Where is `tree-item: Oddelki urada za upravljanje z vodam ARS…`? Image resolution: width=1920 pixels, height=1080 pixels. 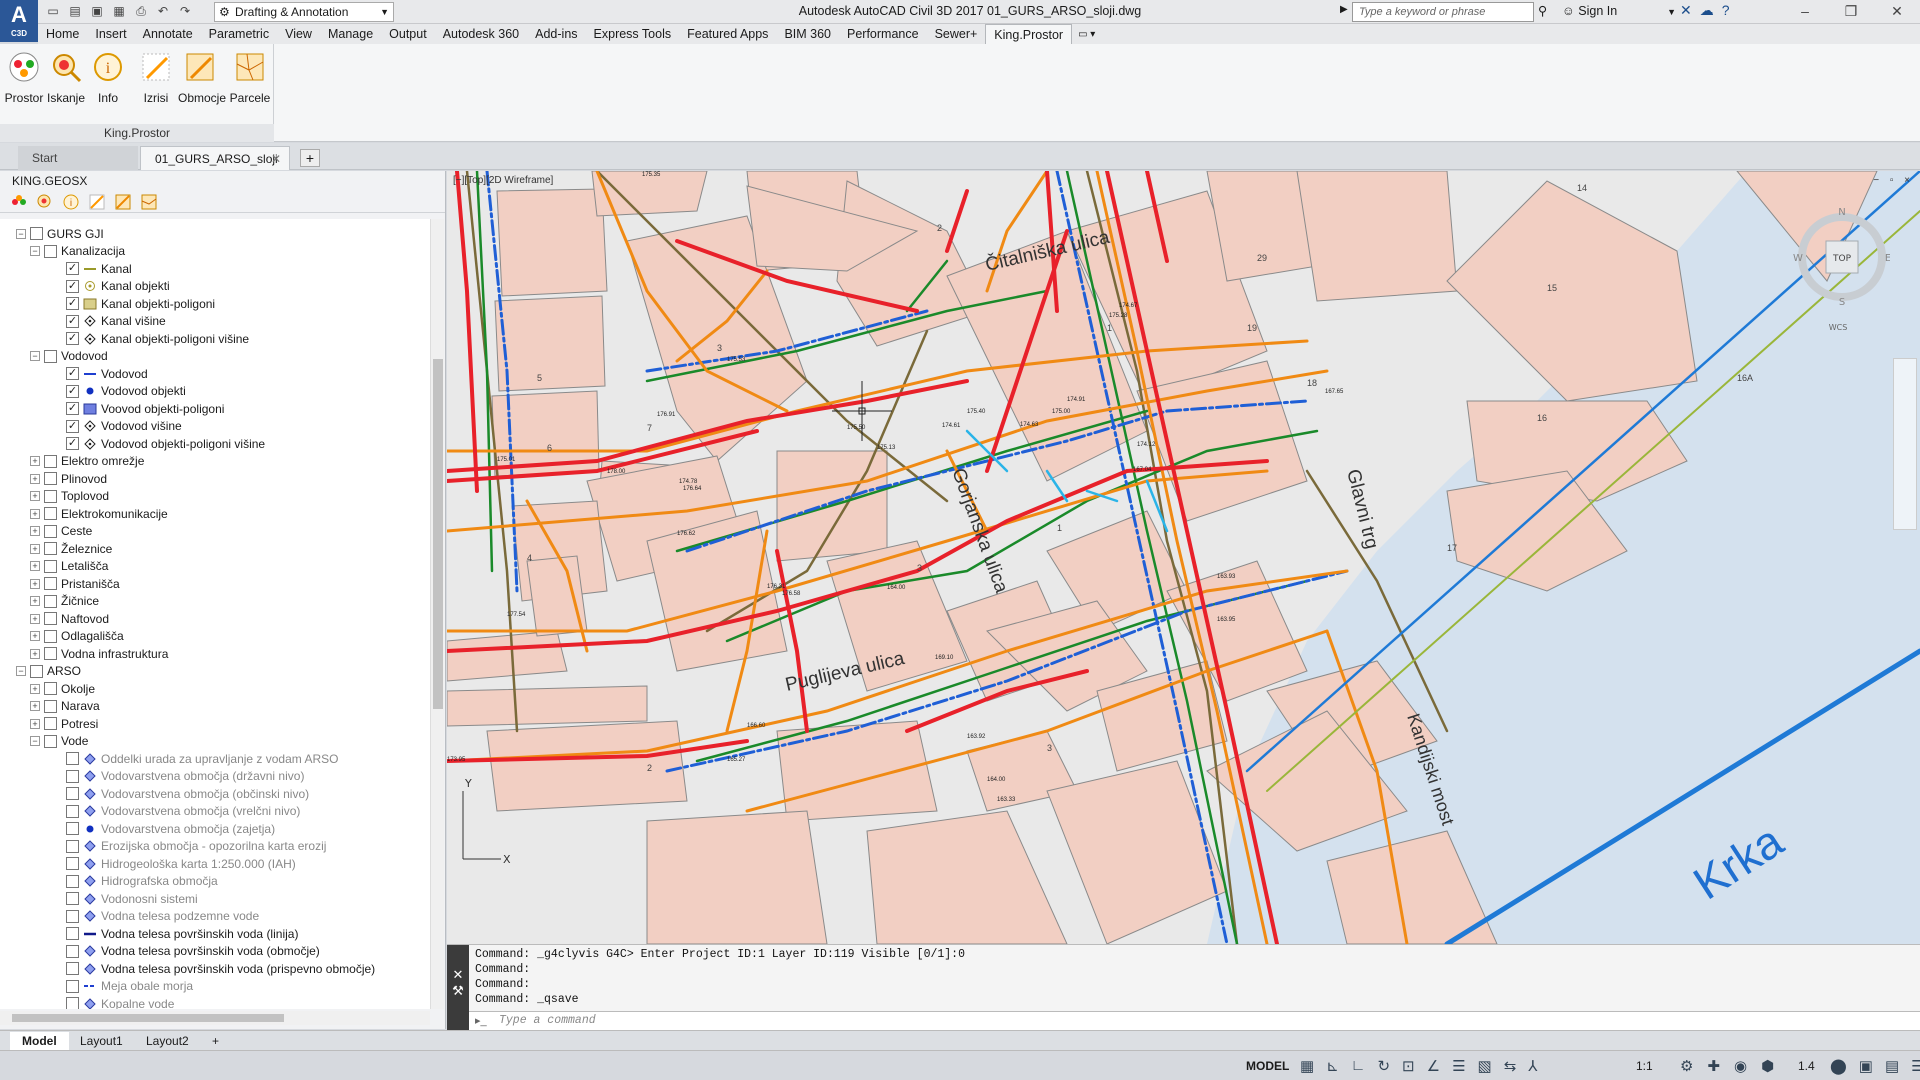 tree-item: Oddelki urada za upravljanje z vodam ARS… is located at coordinates (202, 759).